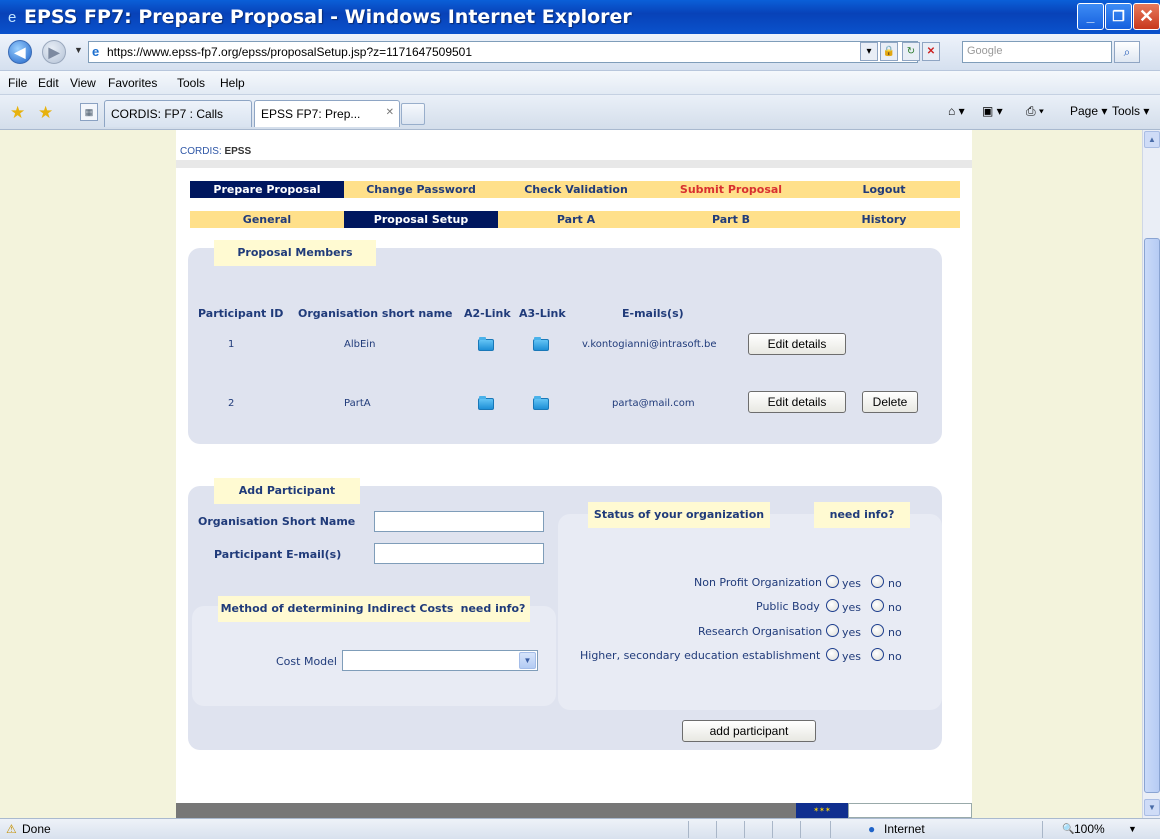  I want to click on breadcrumb: CORDIS: EPSS, so click(215, 151).